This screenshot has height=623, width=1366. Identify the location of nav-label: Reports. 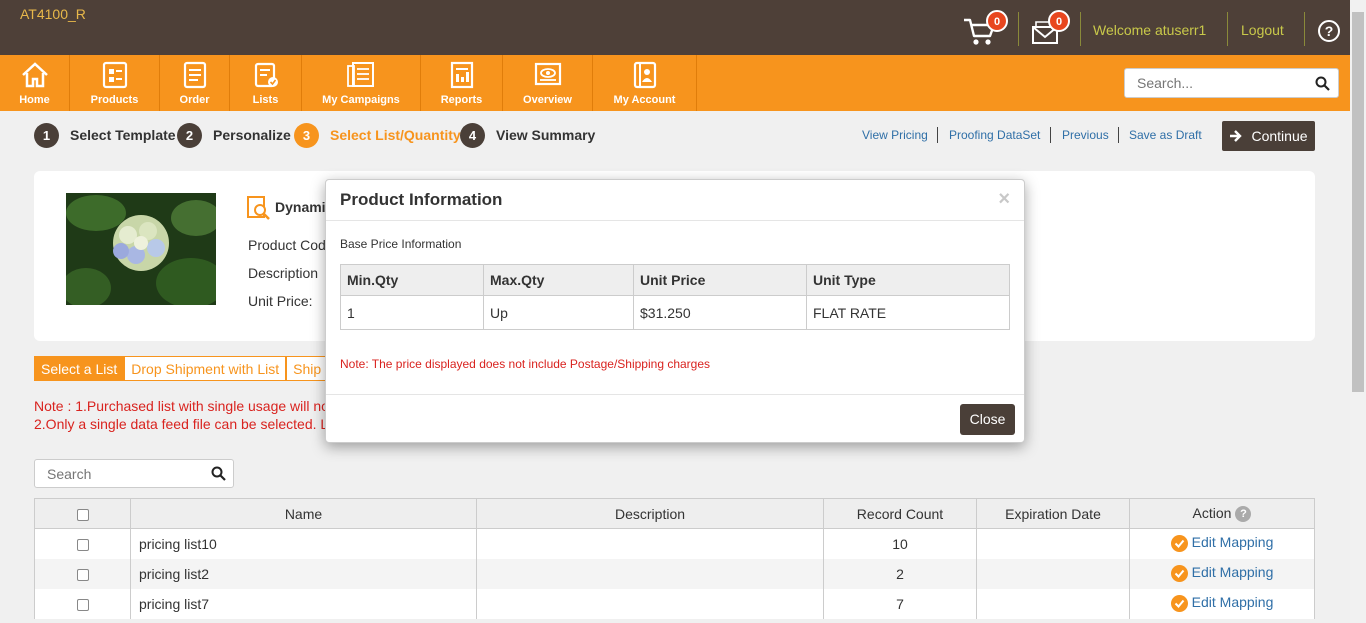
(461, 100).